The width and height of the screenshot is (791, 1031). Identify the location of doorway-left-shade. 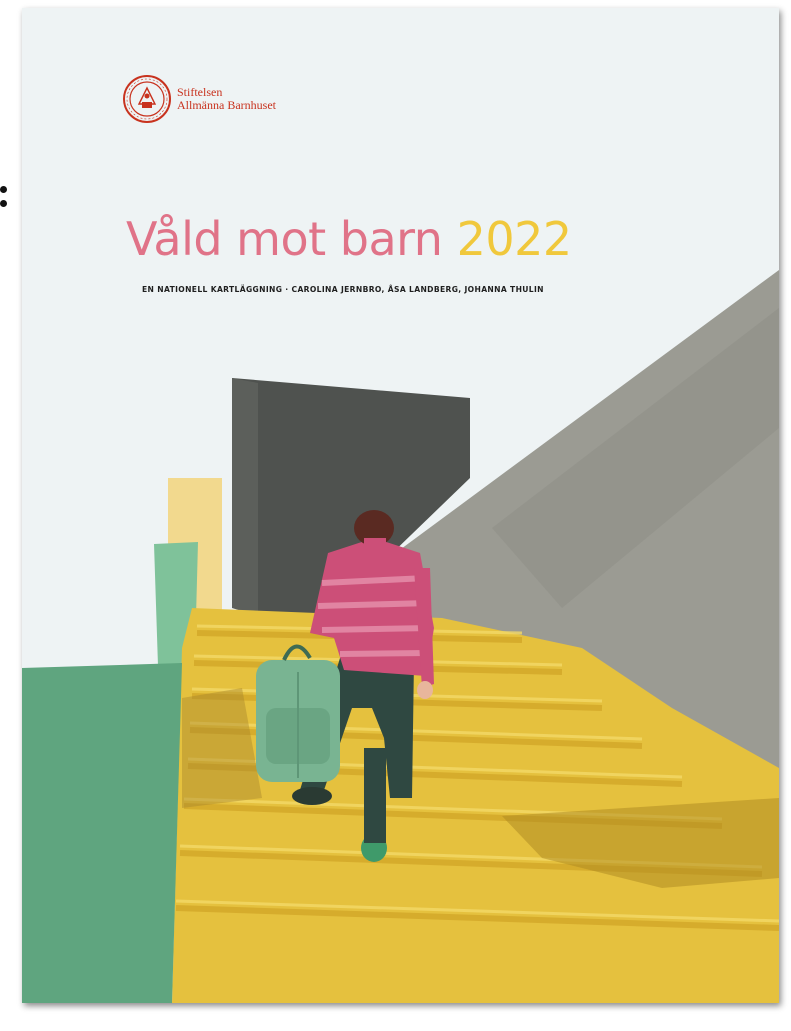
(245, 497).